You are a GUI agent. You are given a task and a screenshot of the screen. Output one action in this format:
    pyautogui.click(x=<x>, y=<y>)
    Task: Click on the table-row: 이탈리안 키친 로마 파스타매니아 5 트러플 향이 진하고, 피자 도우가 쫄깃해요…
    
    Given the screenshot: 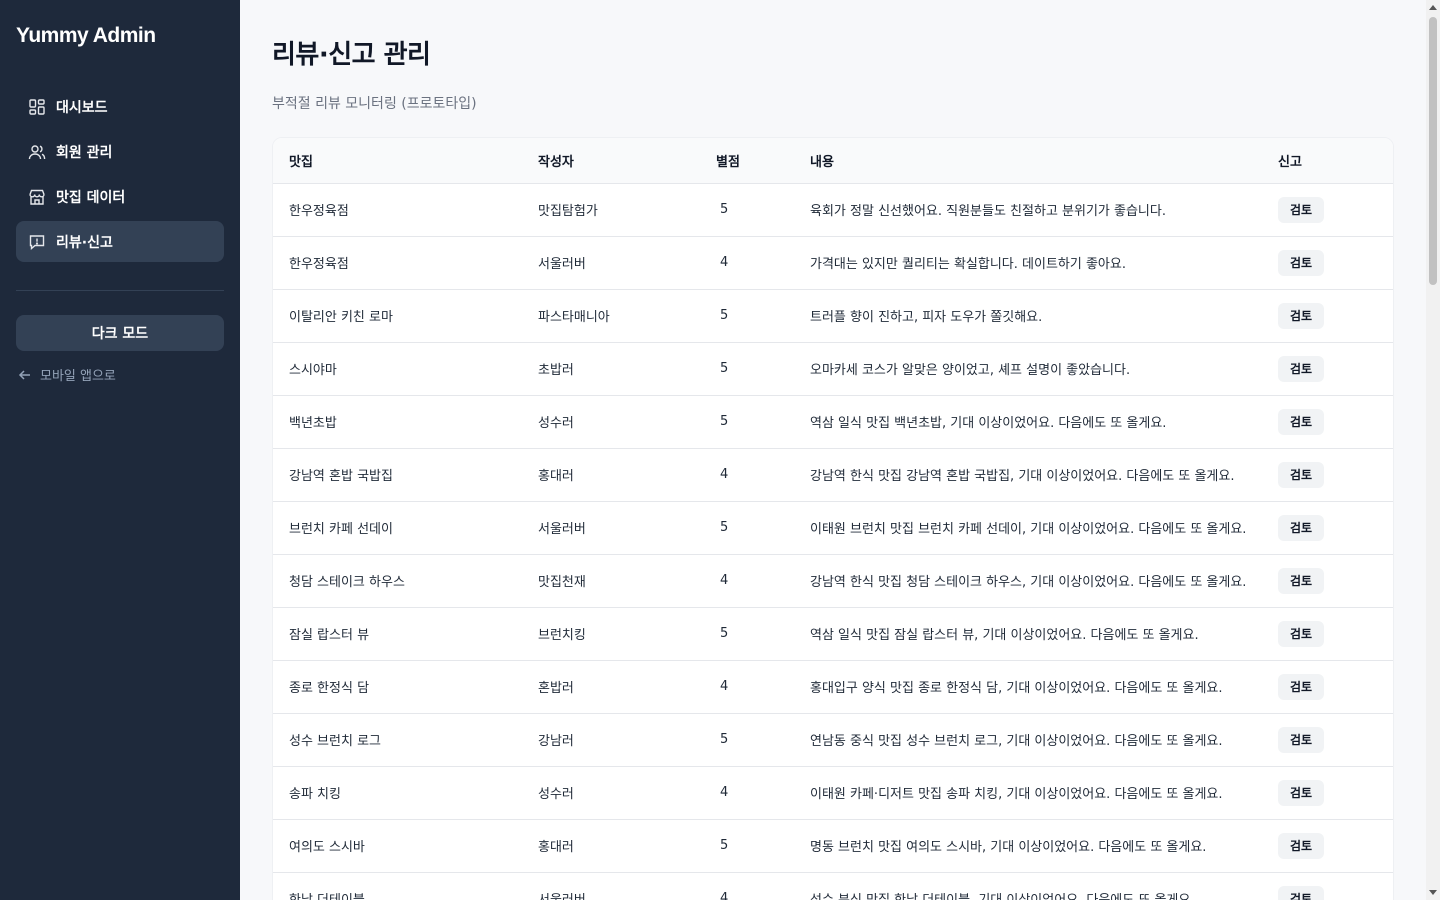 What is the action you would take?
    pyautogui.click(x=833, y=316)
    